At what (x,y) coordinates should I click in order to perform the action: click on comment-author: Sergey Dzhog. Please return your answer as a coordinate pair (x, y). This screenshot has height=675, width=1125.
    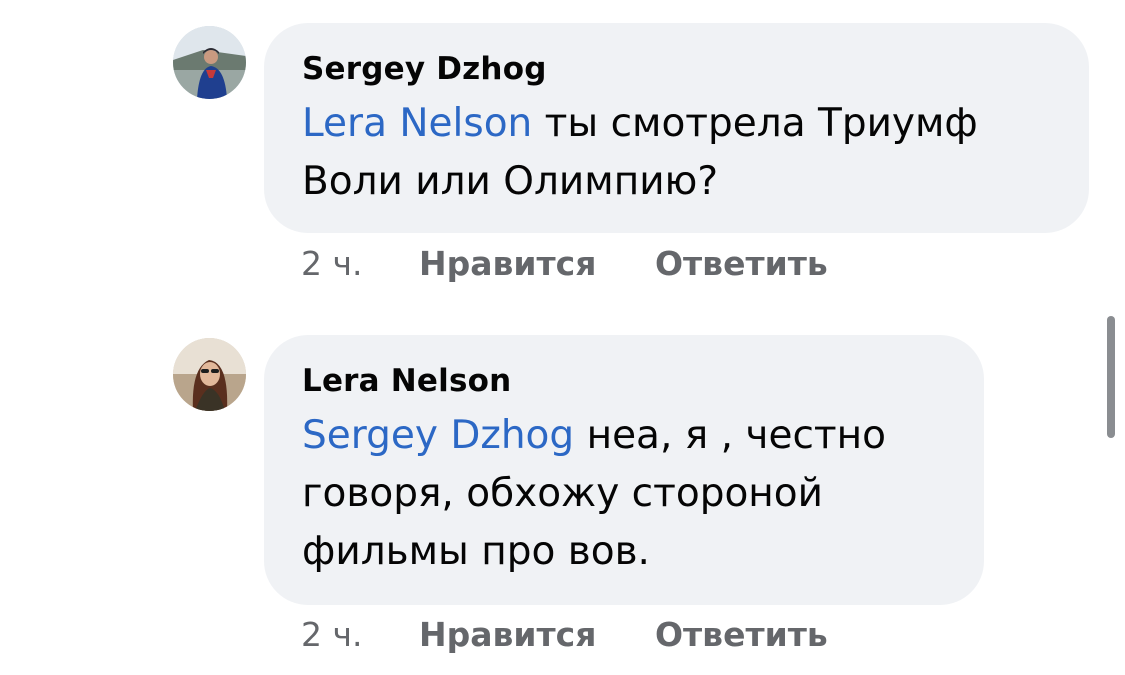
    Looking at the image, I should click on (676, 69).